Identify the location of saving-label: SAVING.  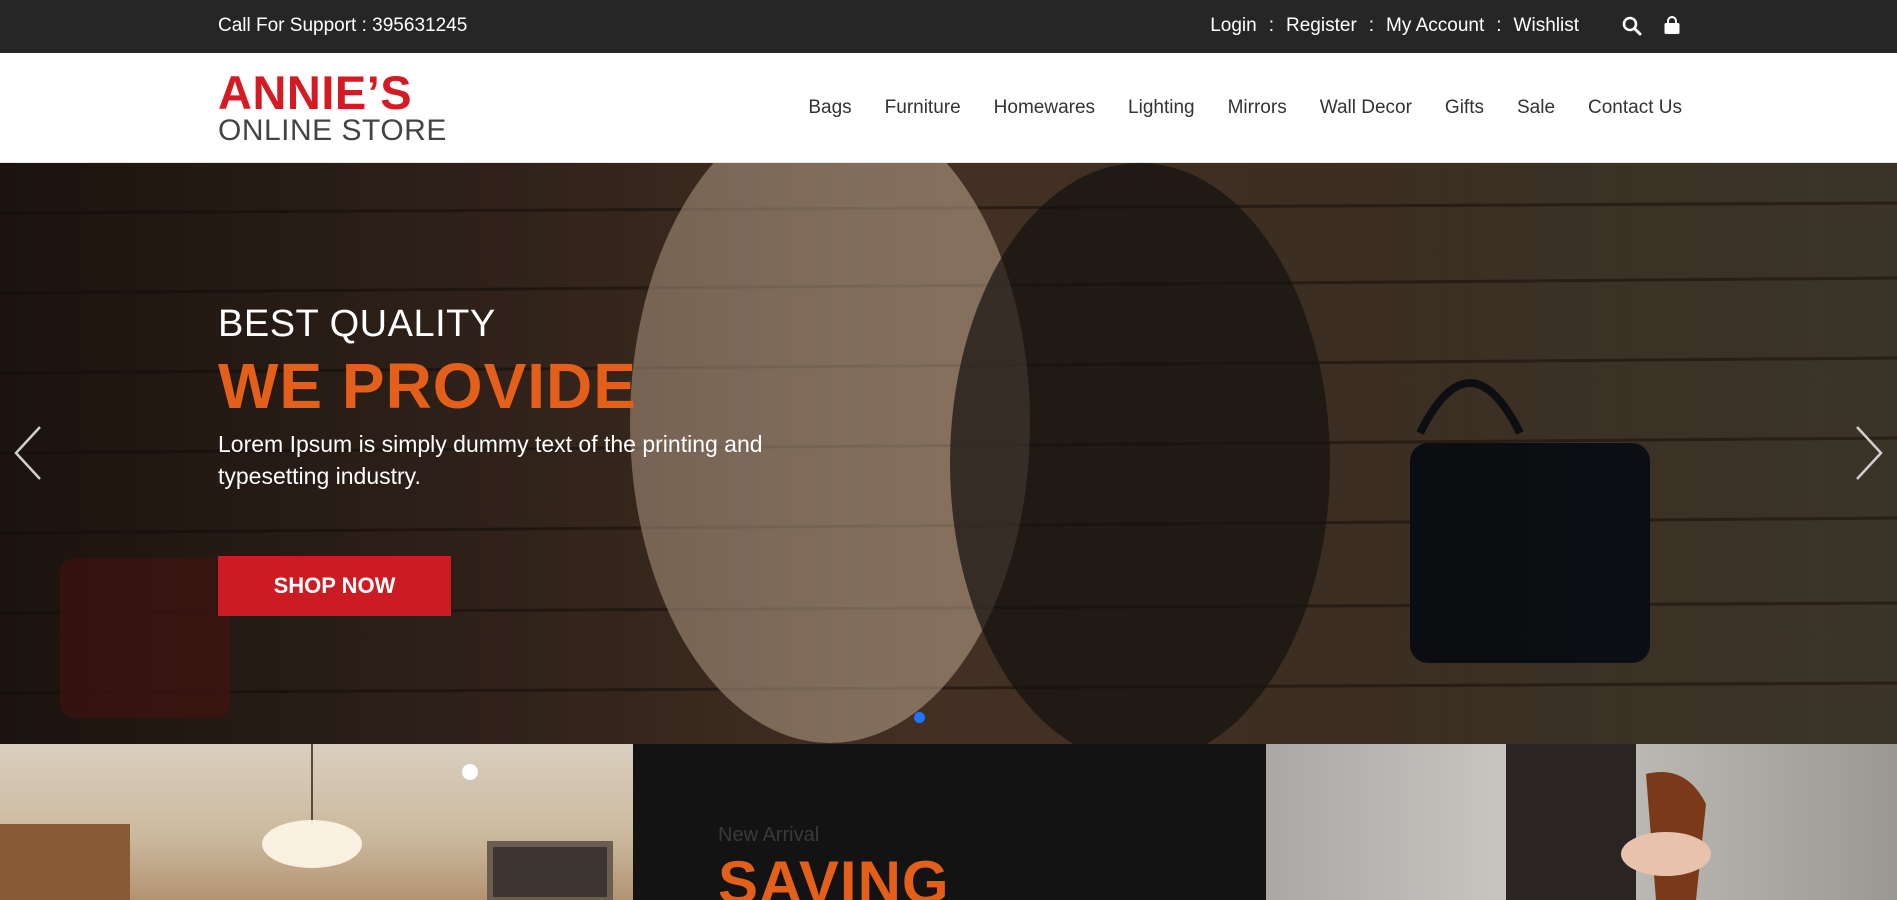
(834, 874).